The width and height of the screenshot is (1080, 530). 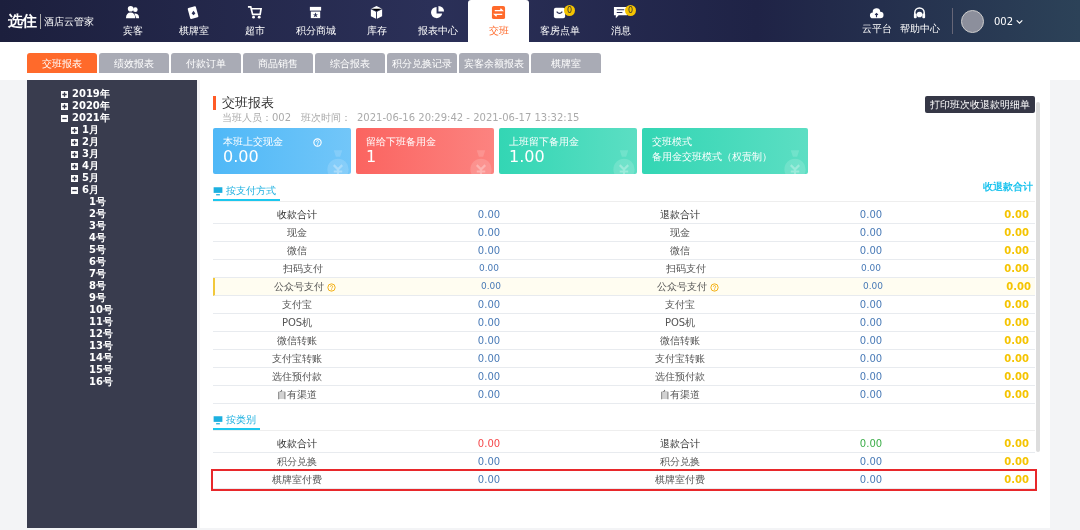 What do you see at coordinates (91, 94) in the screenshot?
I see `tree-item: 2019年` at bounding box center [91, 94].